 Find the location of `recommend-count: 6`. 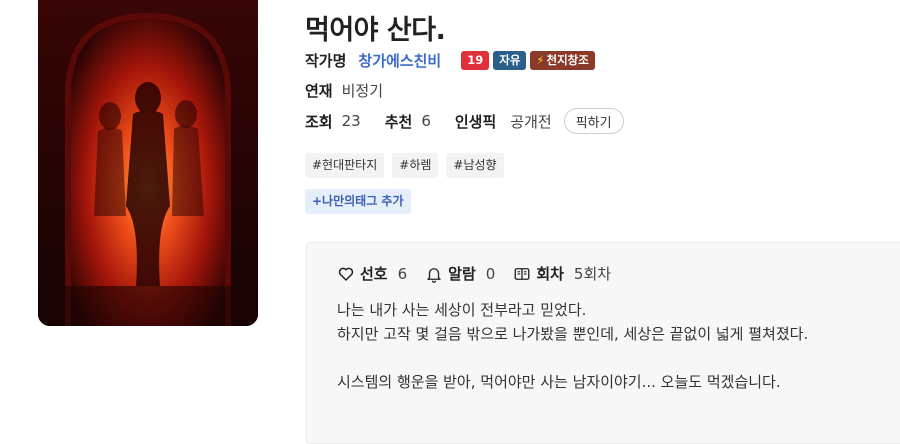

recommend-count: 6 is located at coordinates (426, 121).